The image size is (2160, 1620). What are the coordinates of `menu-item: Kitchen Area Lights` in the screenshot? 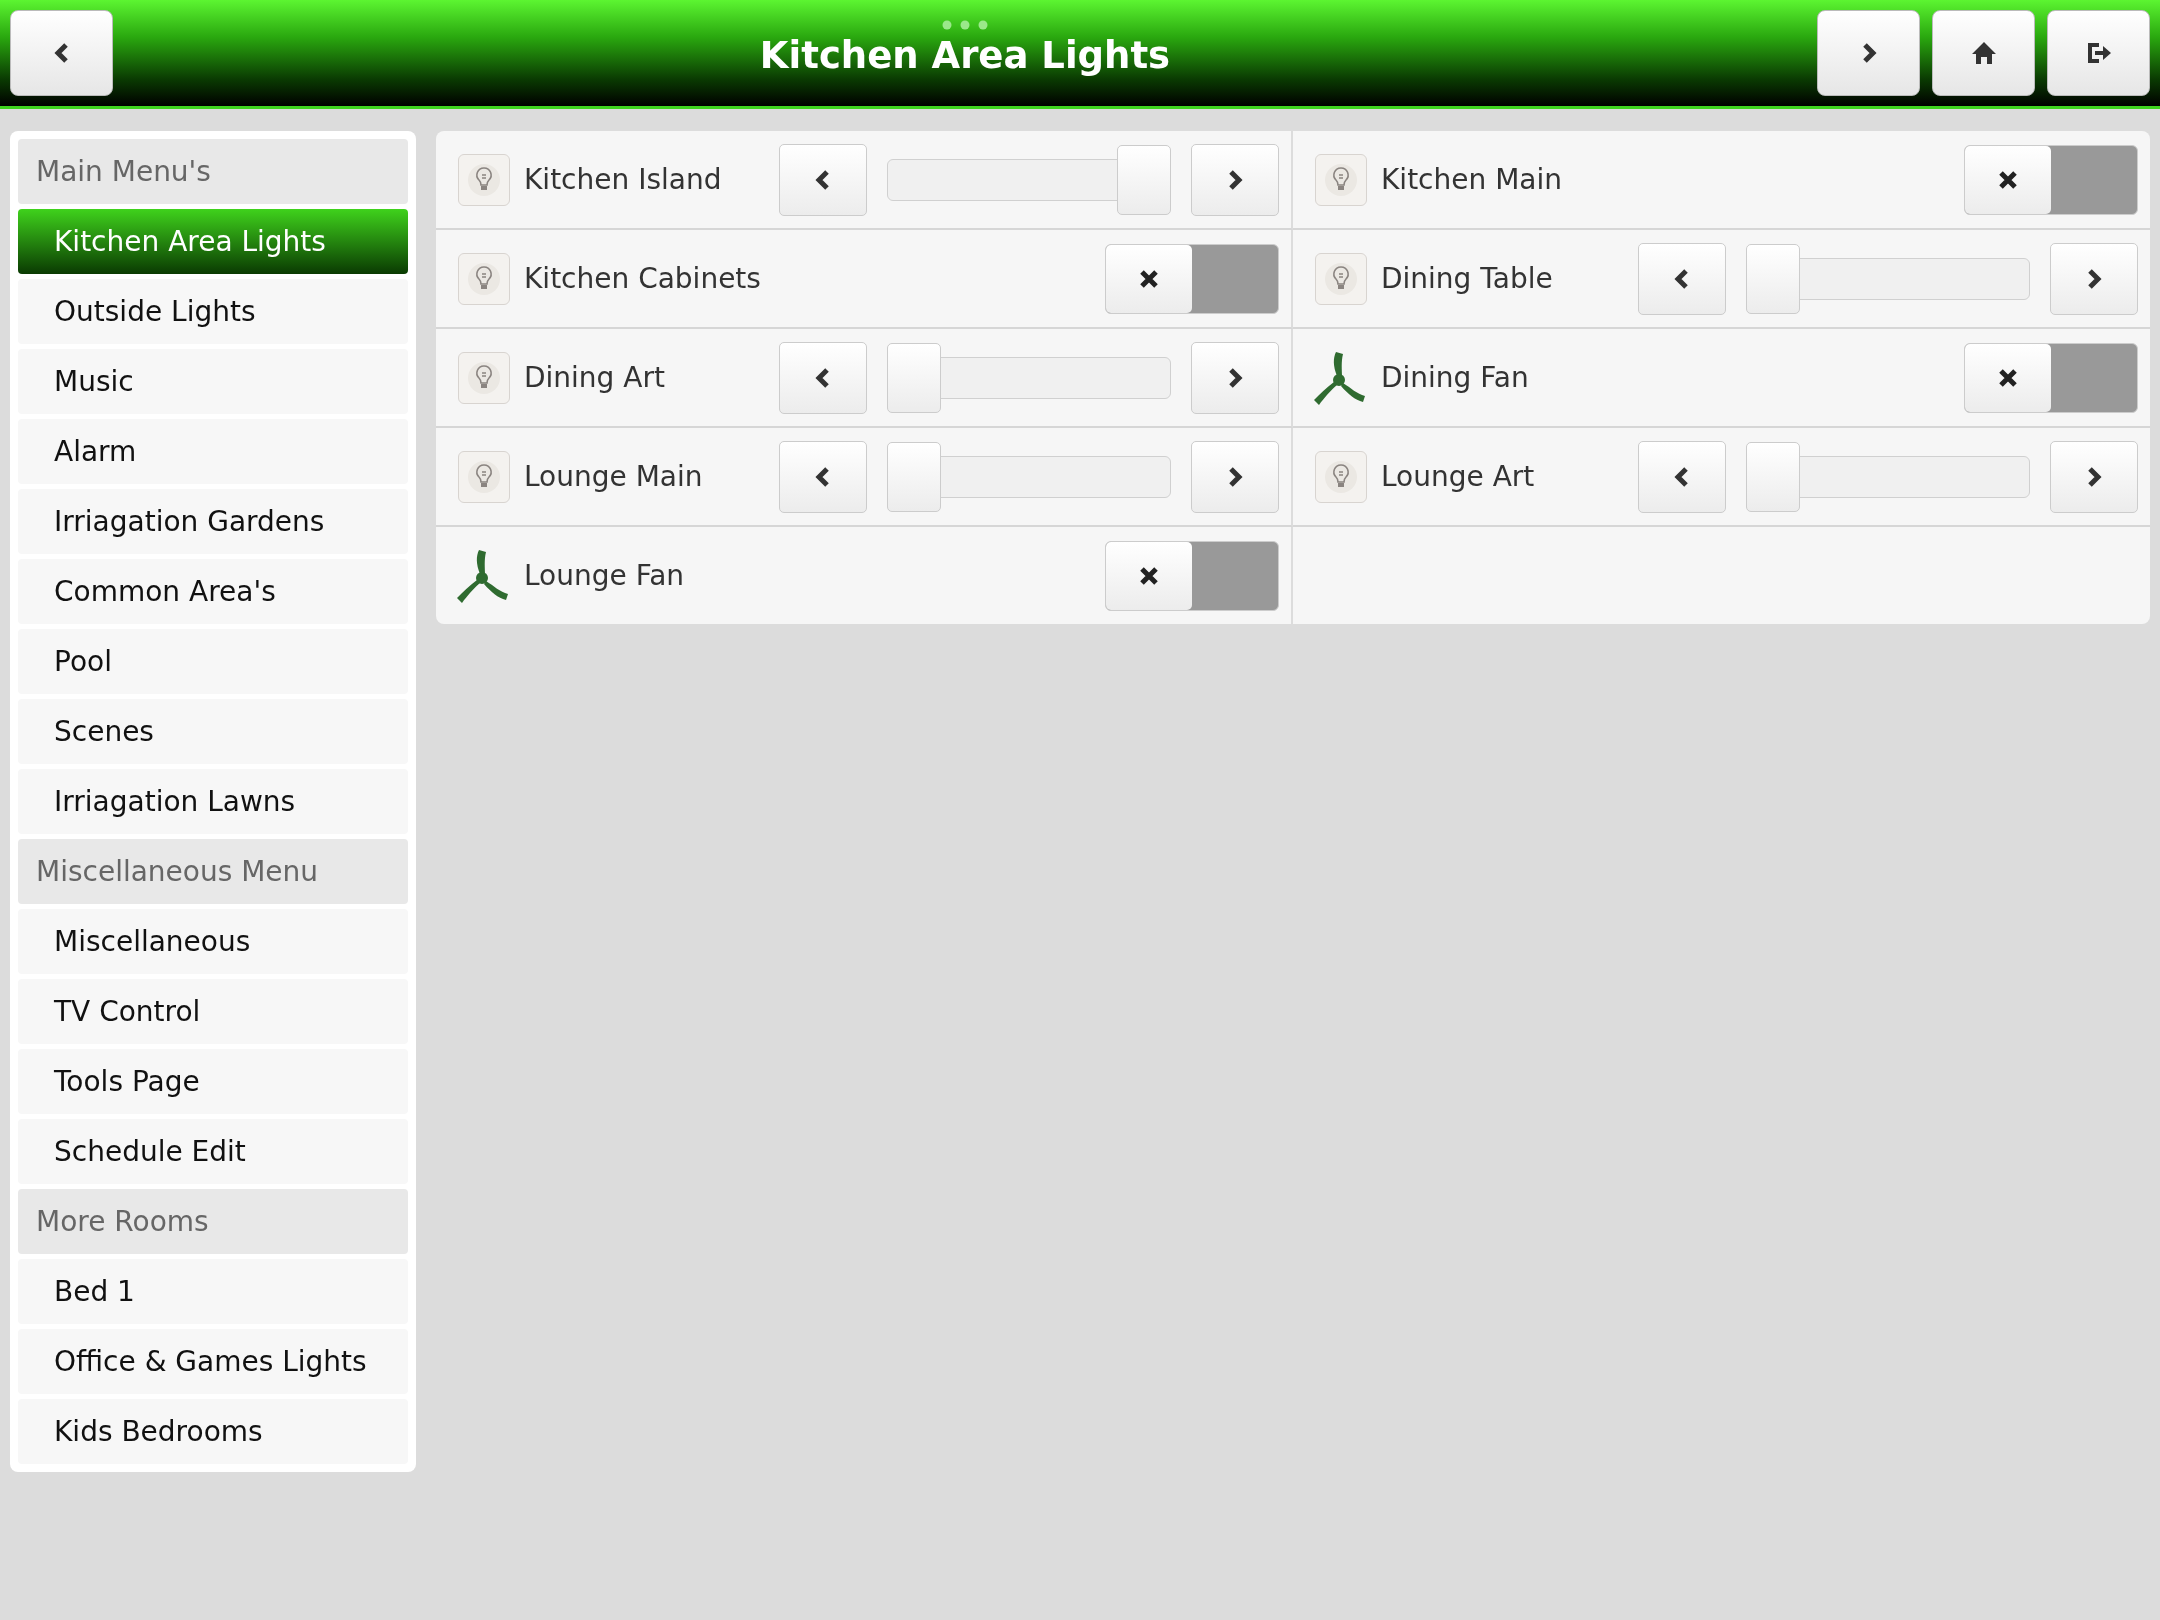 It's located at (213, 241).